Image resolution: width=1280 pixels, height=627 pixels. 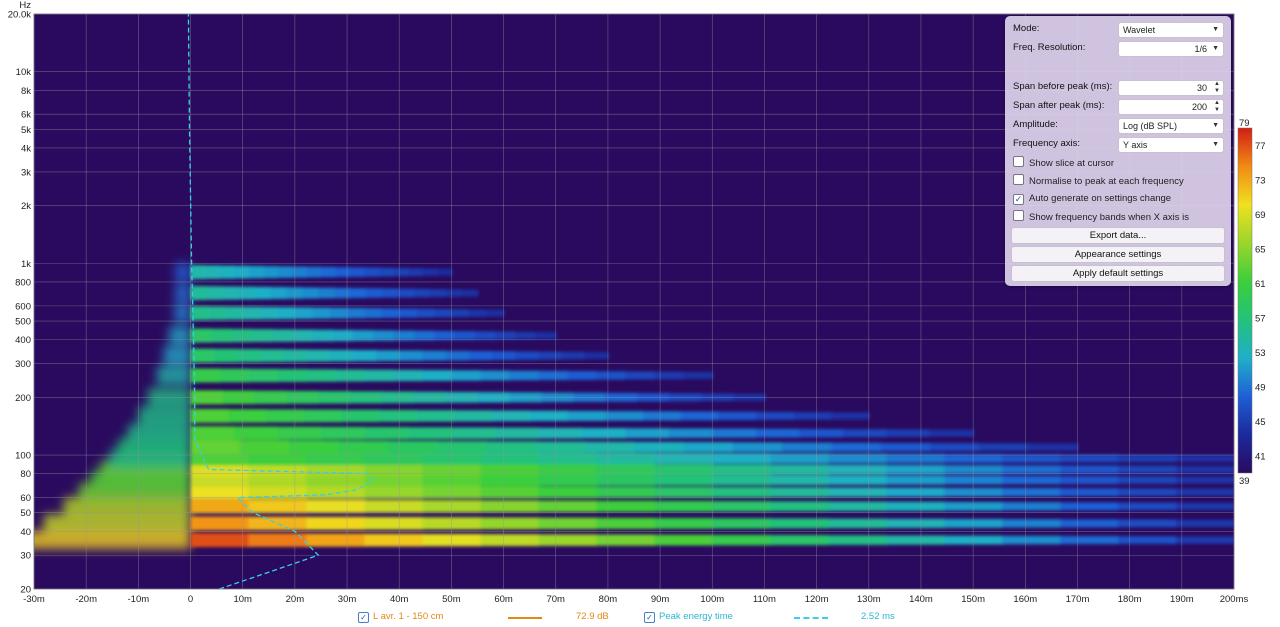 I want to click on checkbox-auto-generate: ✓ Auto generate on settings change, so click(x=1092, y=199).